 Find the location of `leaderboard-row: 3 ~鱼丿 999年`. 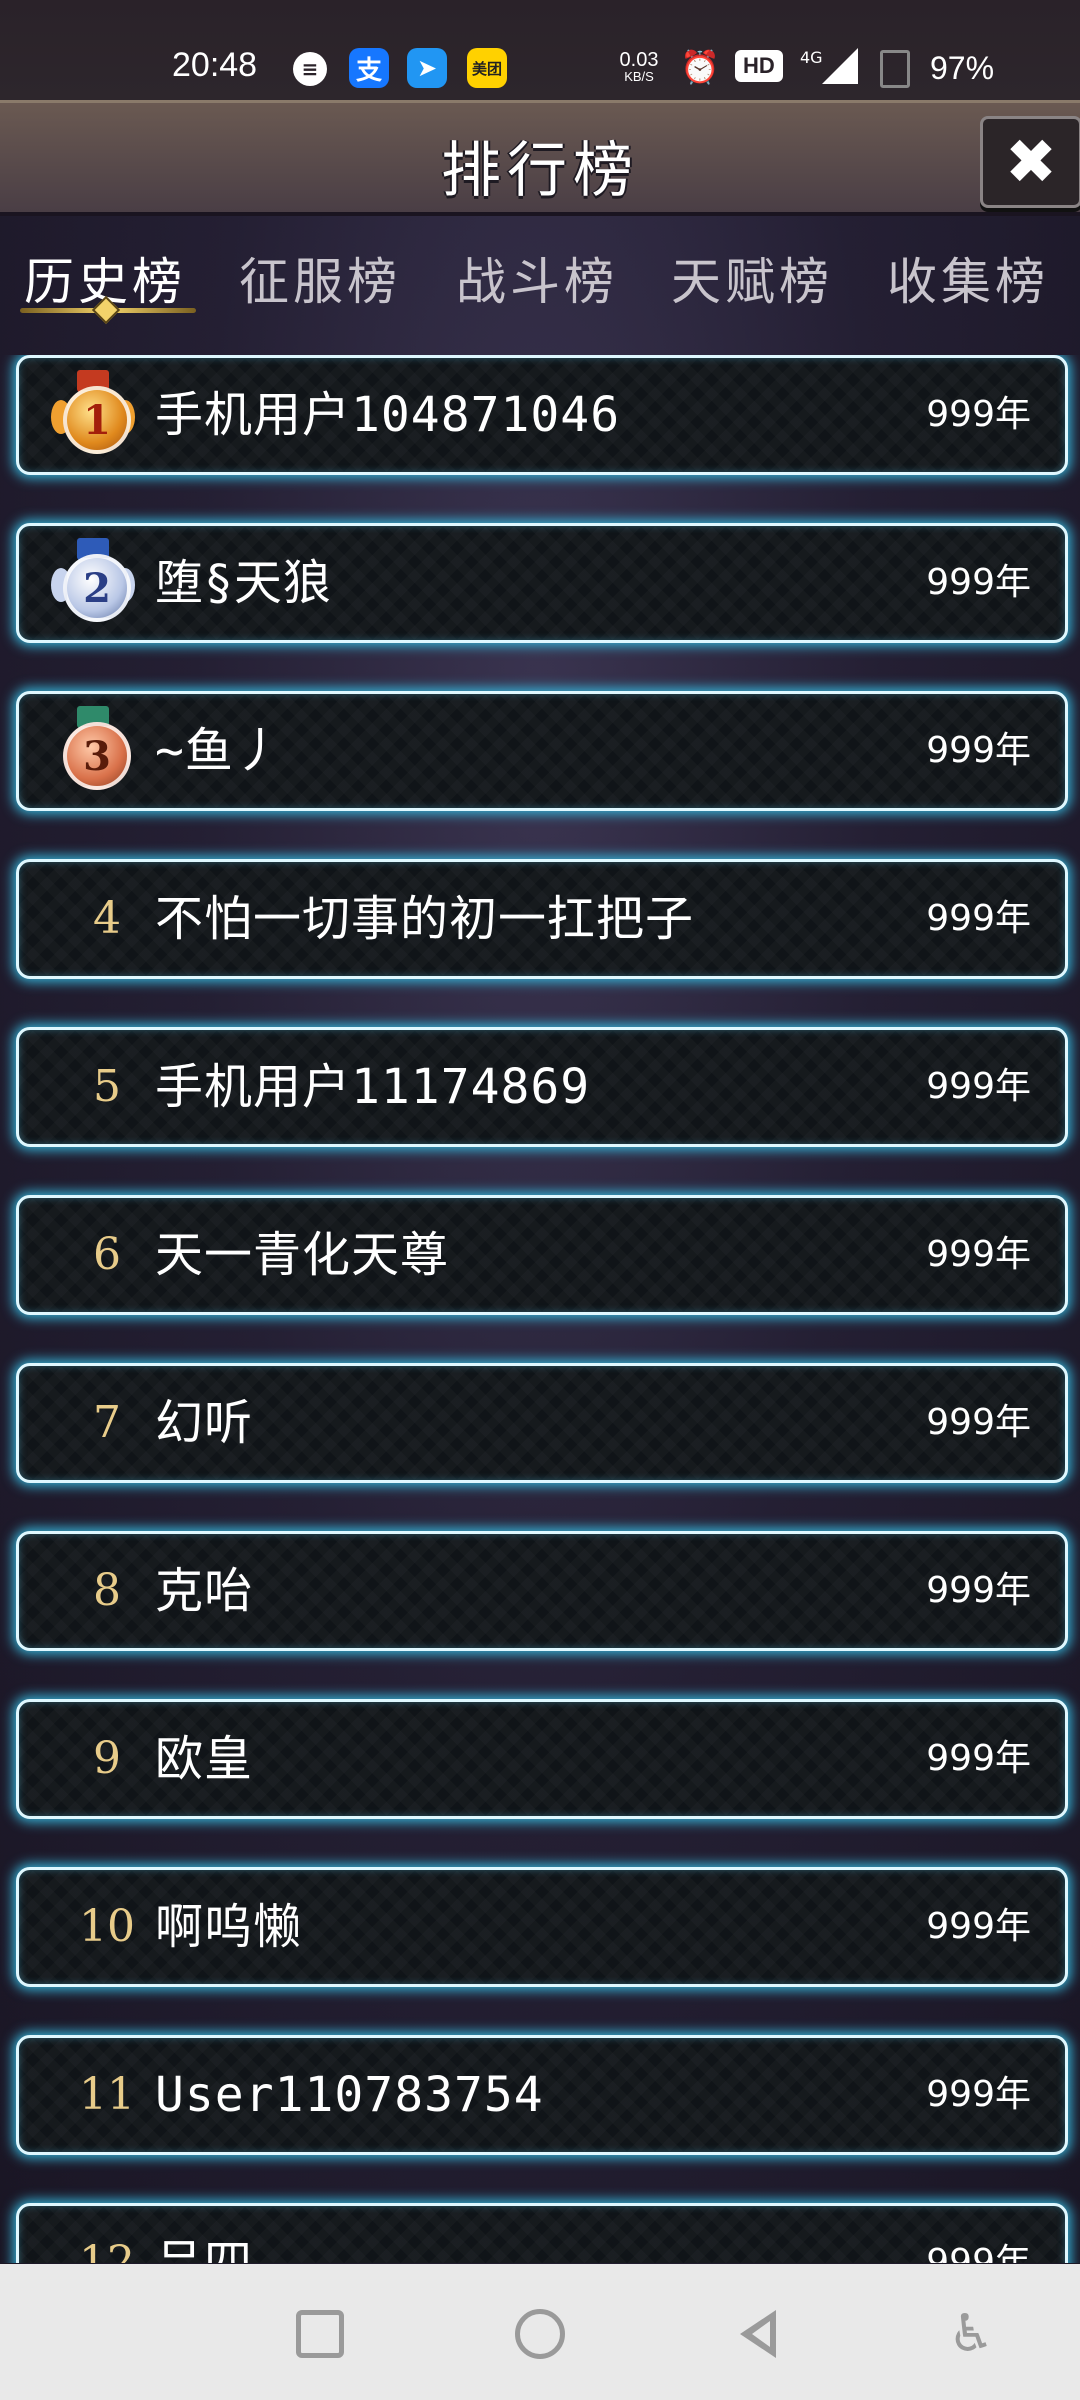

leaderboard-row: 3 ~鱼丿 999年 is located at coordinates (542, 751).